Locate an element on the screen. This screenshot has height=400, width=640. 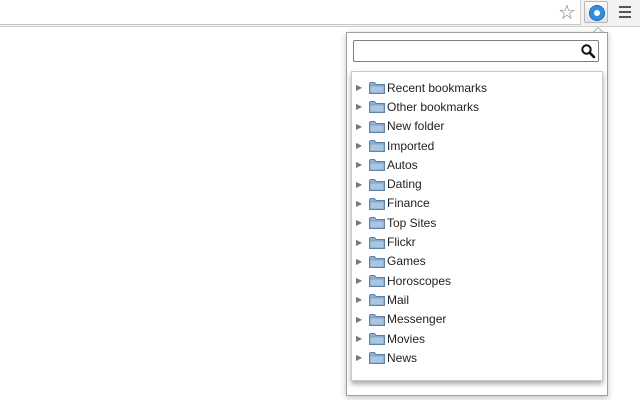
folder-item: ▶ Games is located at coordinates (477, 261).